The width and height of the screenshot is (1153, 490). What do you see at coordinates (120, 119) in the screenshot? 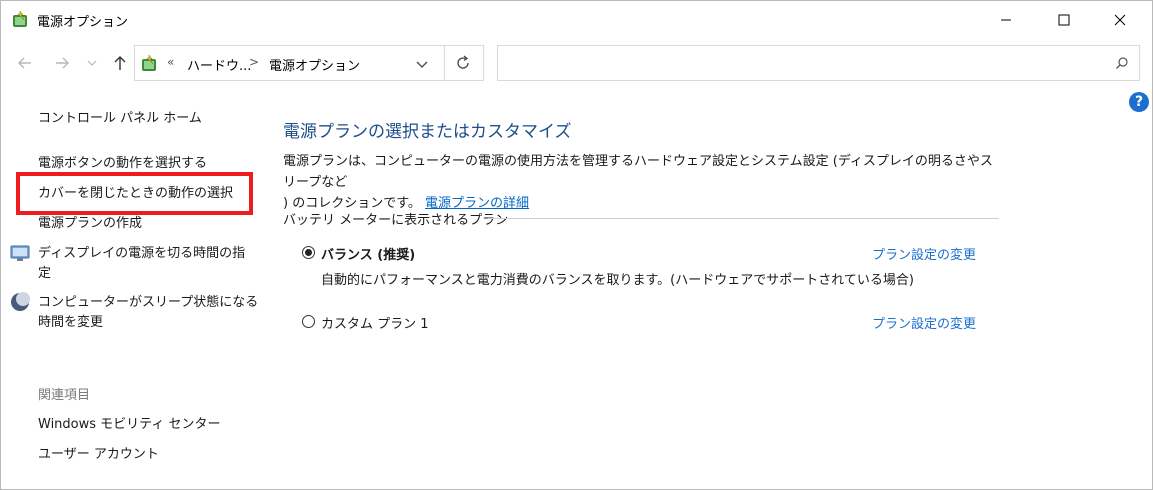
I see `control-panel-home-link: コントロール パネル ホーム` at bounding box center [120, 119].